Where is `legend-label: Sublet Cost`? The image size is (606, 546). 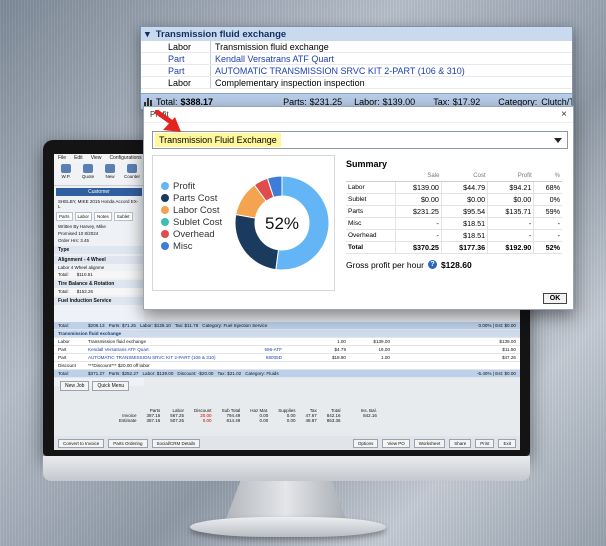 legend-label: Sublet Cost is located at coordinates (198, 222).